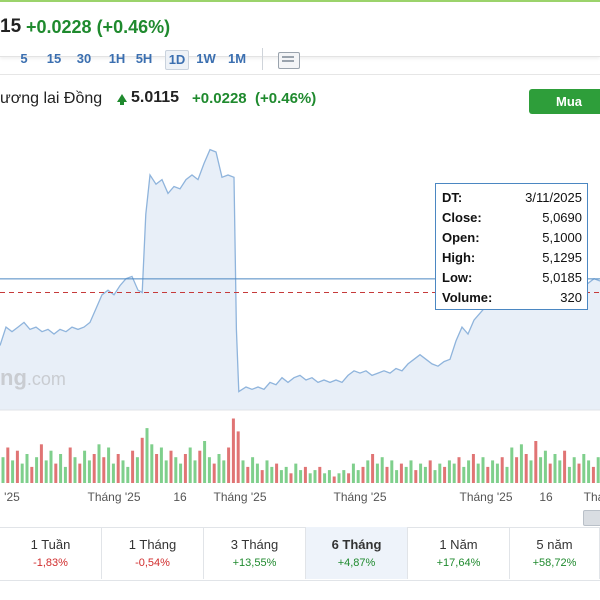  I want to click on tooltip-row: Close: 5,0690, so click(512, 220).